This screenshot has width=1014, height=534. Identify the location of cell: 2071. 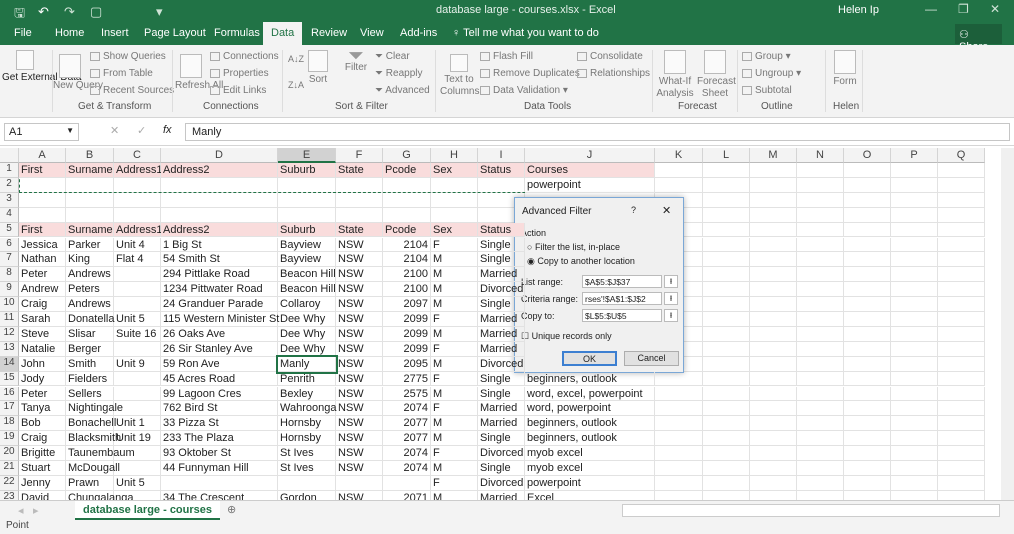
(407, 495).